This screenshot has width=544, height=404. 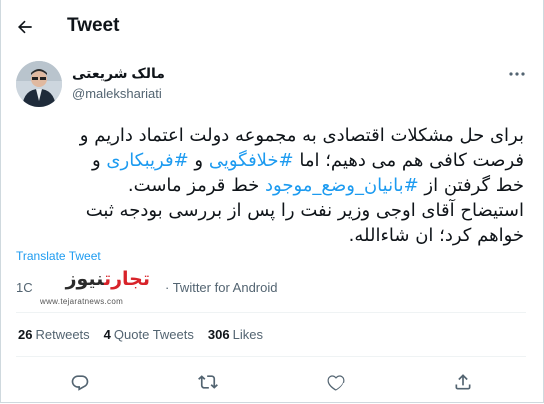 I want to click on more-button, so click(x=517, y=74).